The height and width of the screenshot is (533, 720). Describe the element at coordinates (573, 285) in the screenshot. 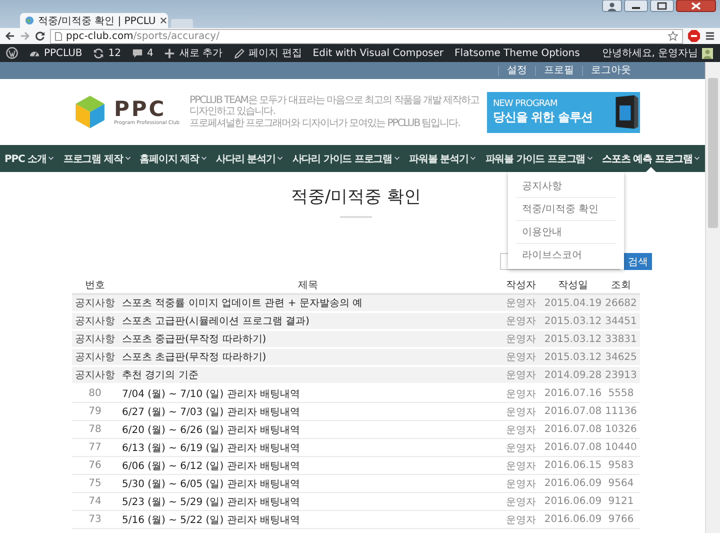

I see `column-header: 작성일` at that location.